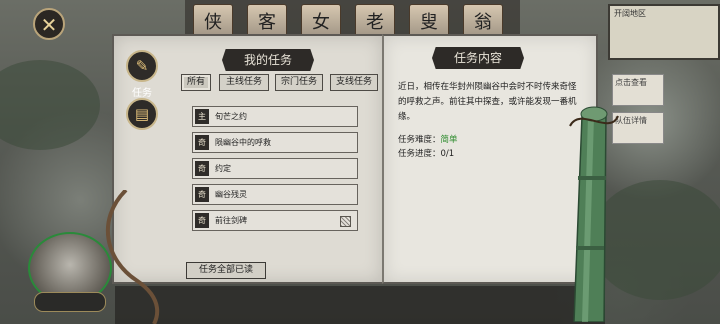  I want to click on filter-main: 主线任务, so click(244, 82).